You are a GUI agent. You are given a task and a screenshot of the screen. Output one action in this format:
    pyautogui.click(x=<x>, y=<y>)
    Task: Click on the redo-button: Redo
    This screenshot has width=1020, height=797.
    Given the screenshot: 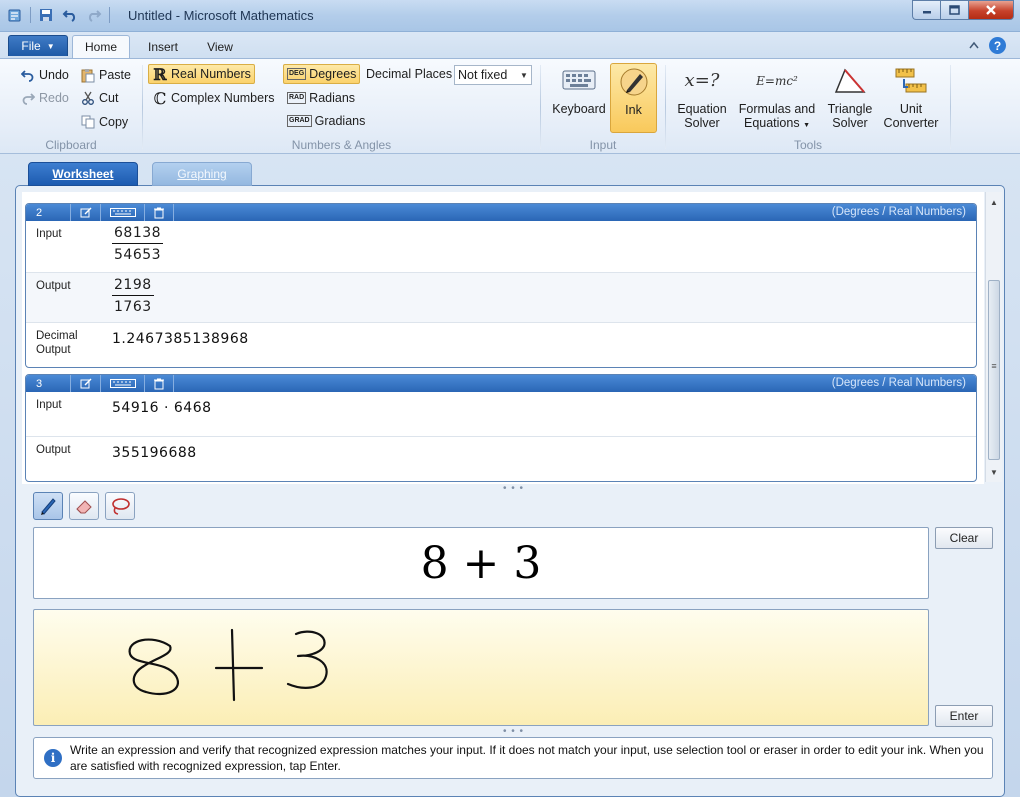 What is the action you would take?
    pyautogui.click(x=44, y=98)
    